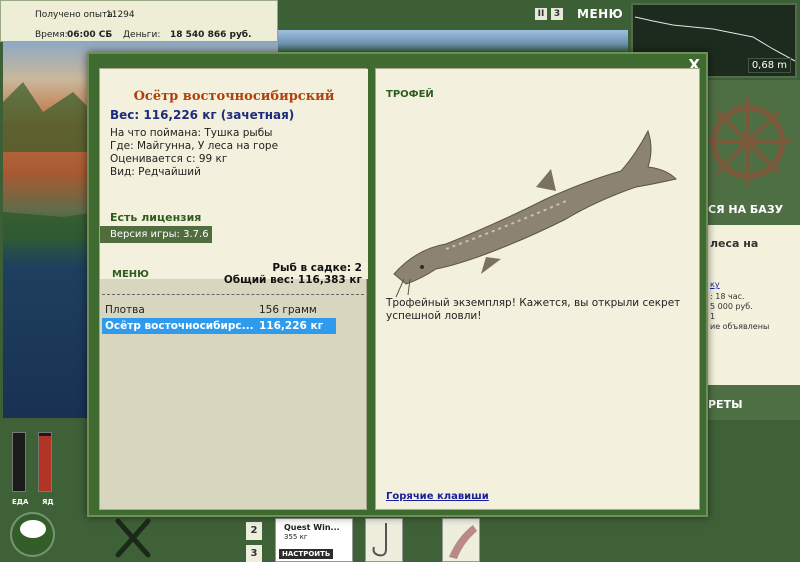 The width and height of the screenshot is (800, 562). What do you see at coordinates (734, 243) in the screenshot?
I see `location-text: леса на` at bounding box center [734, 243].